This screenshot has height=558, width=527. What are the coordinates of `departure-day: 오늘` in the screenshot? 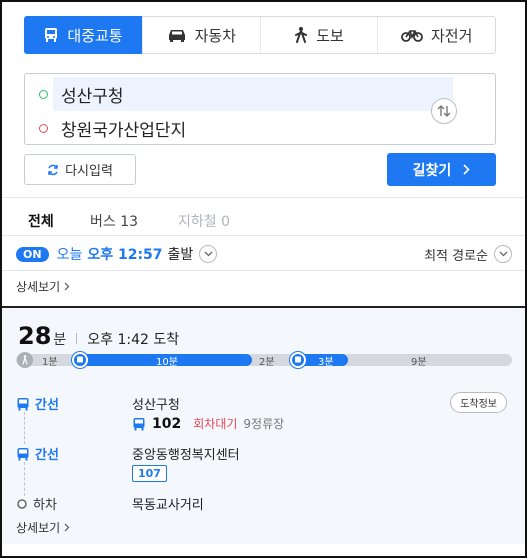 It's located at (69, 255).